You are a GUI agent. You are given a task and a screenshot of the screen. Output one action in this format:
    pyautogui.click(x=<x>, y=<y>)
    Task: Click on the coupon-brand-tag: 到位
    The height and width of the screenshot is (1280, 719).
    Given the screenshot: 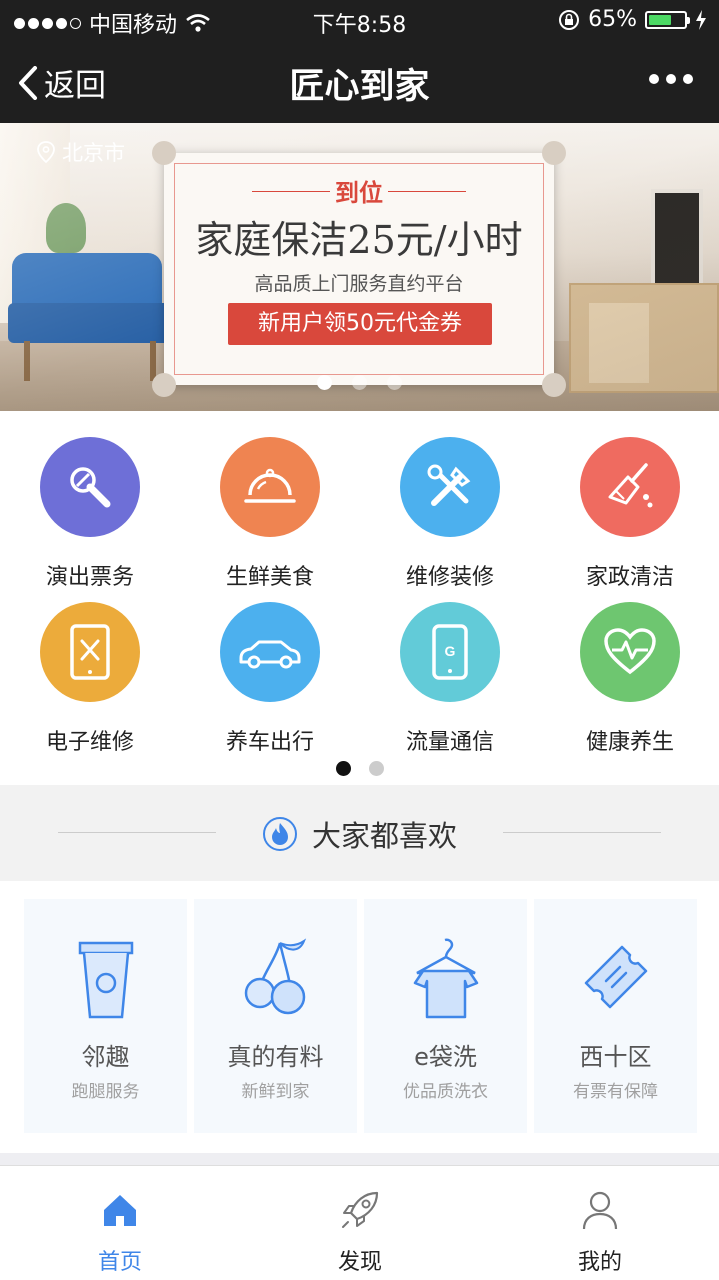 What is the action you would take?
    pyautogui.click(x=359, y=193)
    